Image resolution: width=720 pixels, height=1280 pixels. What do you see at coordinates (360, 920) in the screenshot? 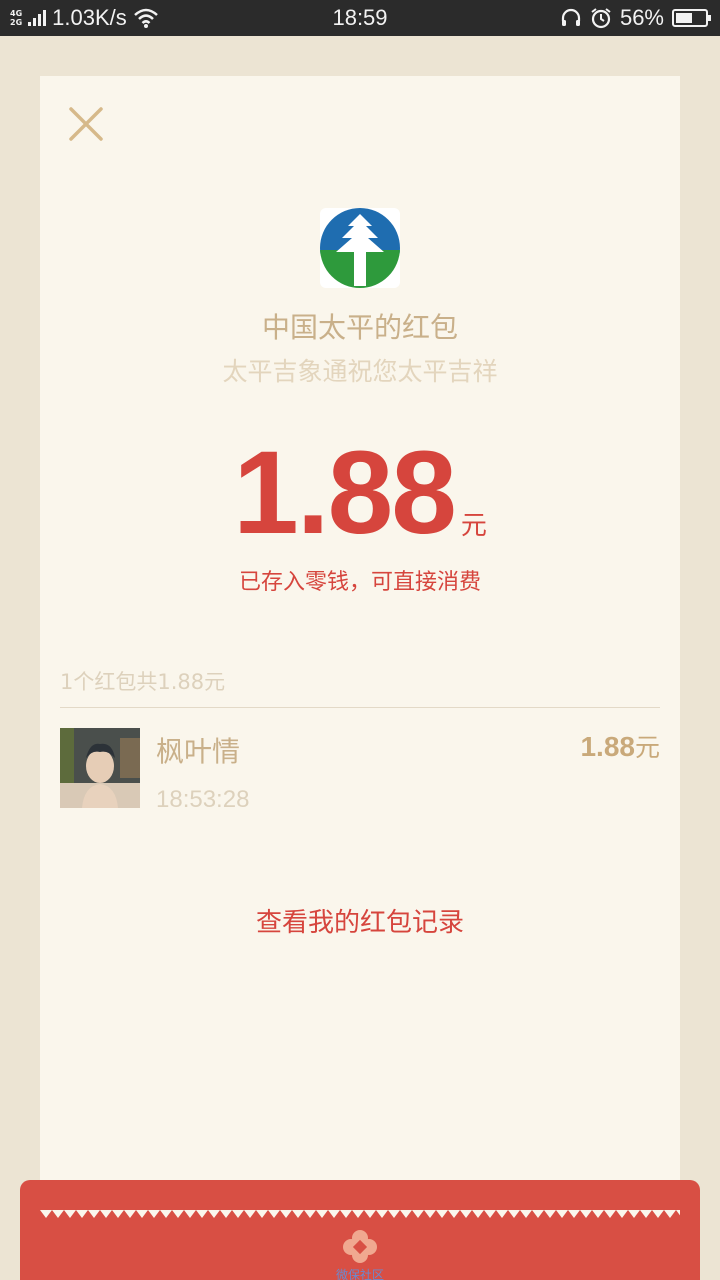
I see `view-my-red-packet-history-link: 查看我的红包记录` at bounding box center [360, 920].